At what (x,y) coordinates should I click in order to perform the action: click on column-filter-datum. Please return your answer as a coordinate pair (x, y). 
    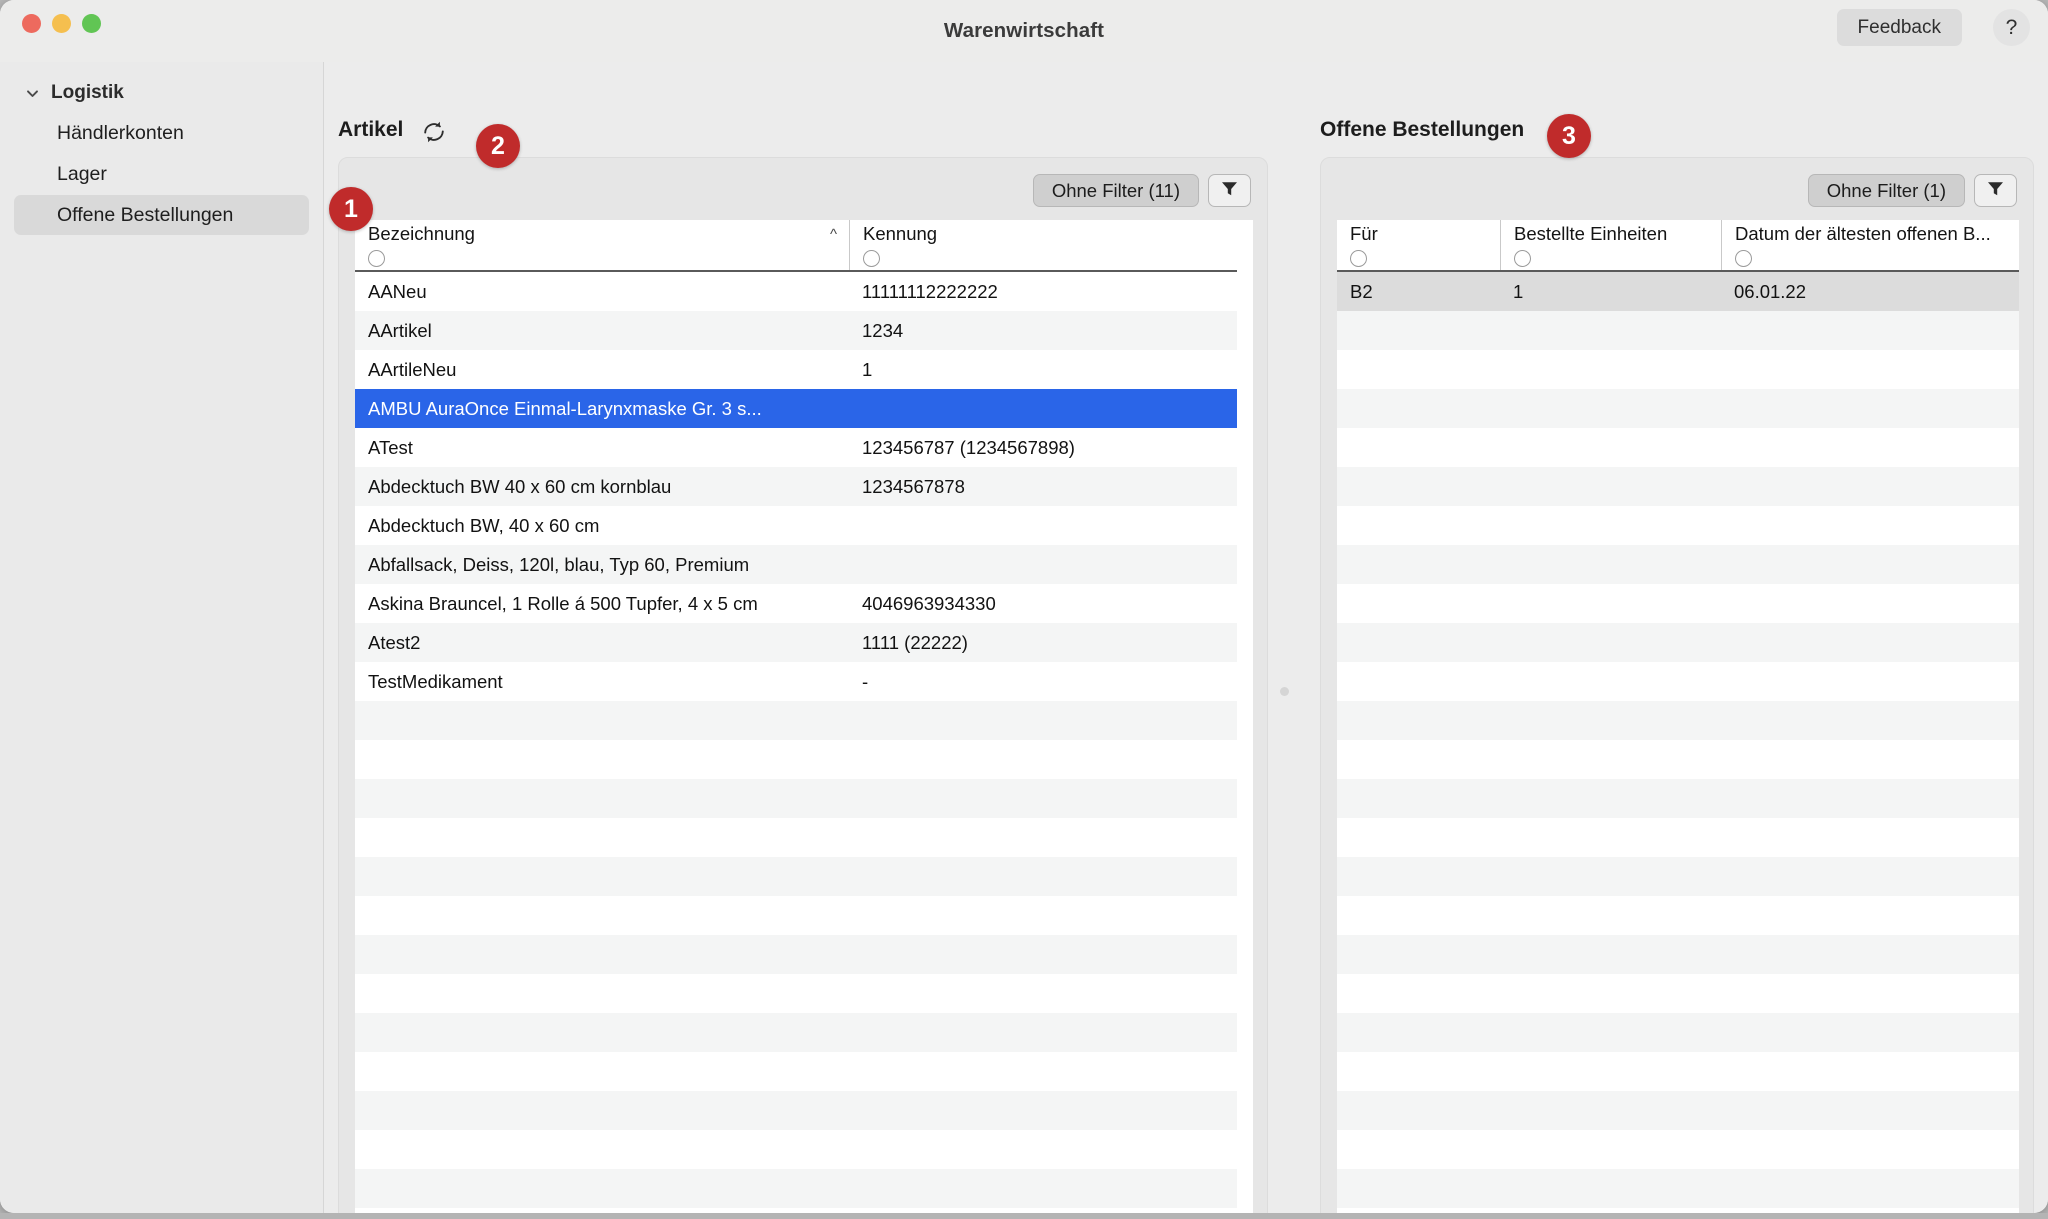
    Looking at the image, I should click on (1743, 258).